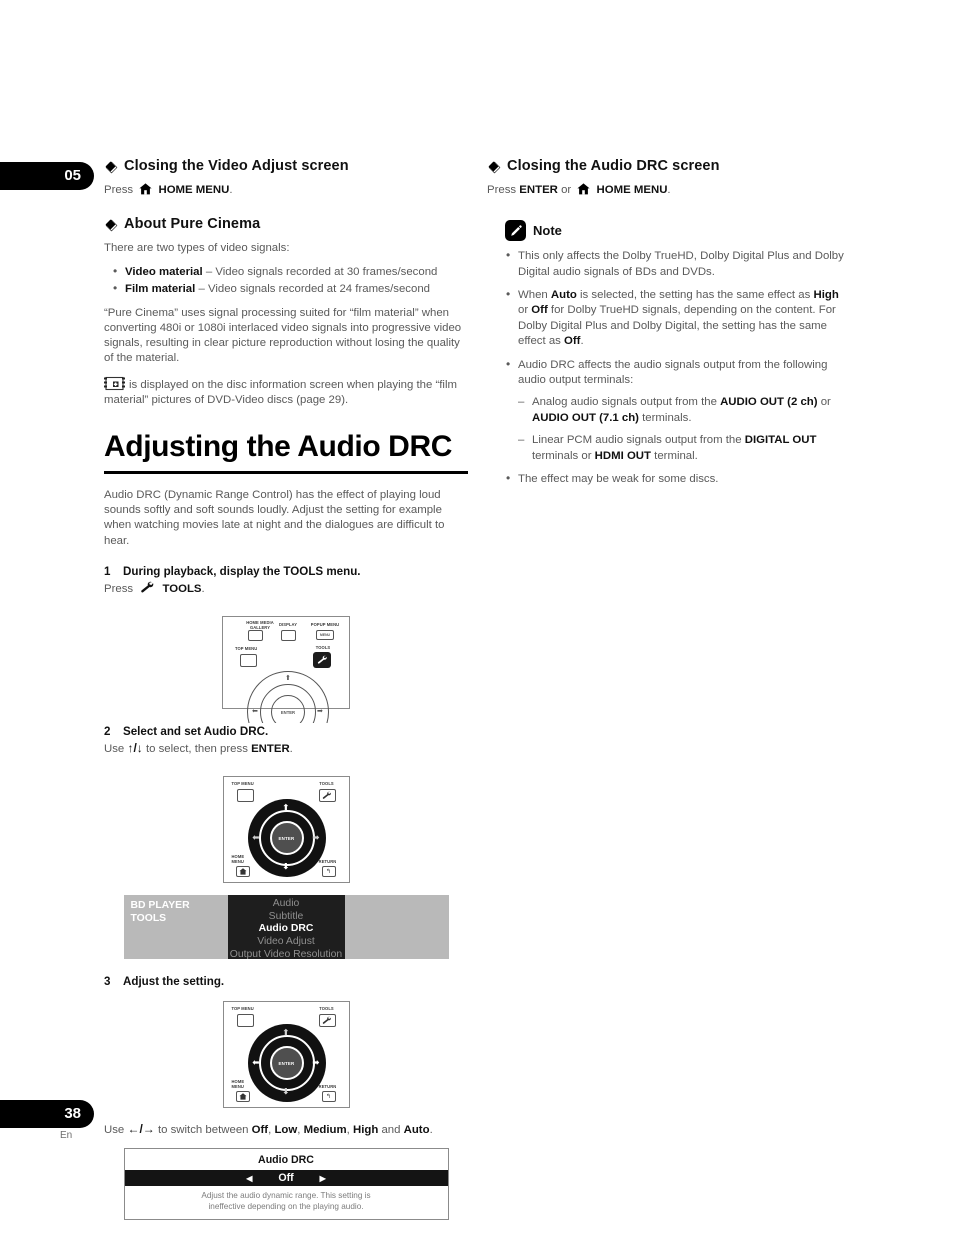 This screenshot has width=954, height=1244. Describe the element at coordinates (286, 589) in the screenshot. I see `press-tools-line: Press TOOLS.` at that location.